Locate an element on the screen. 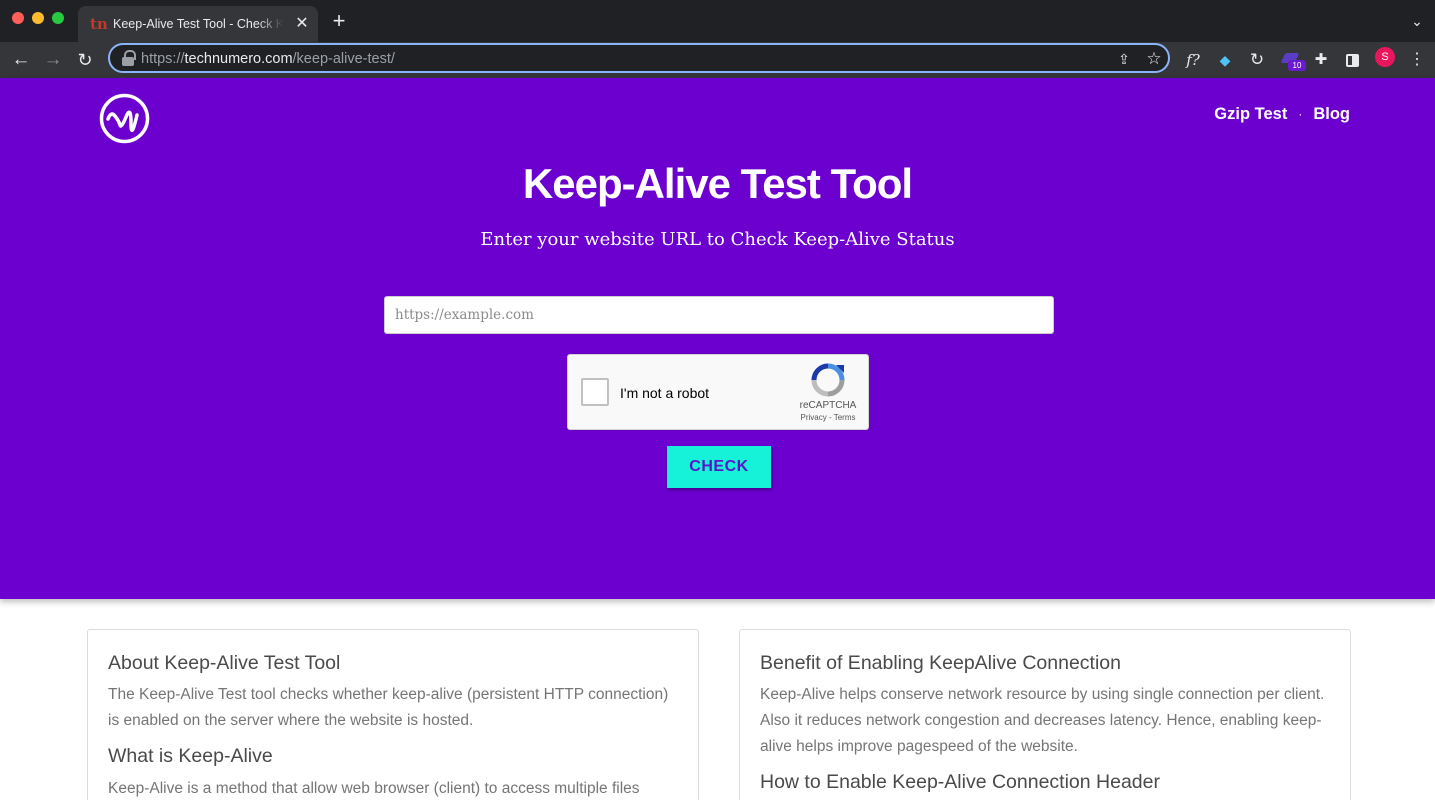  recaptcha-brand: reCAPTCHA is located at coordinates (828, 405).